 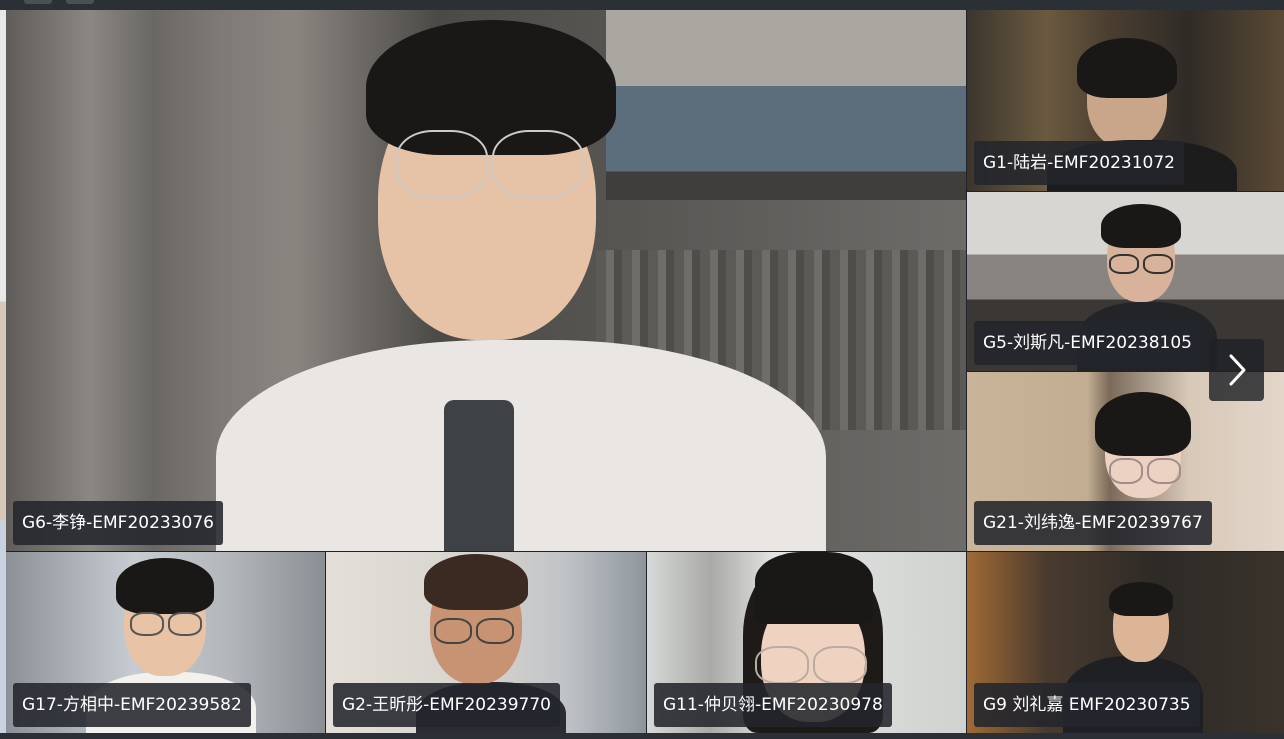 I want to click on bedding, so click(x=786, y=105).